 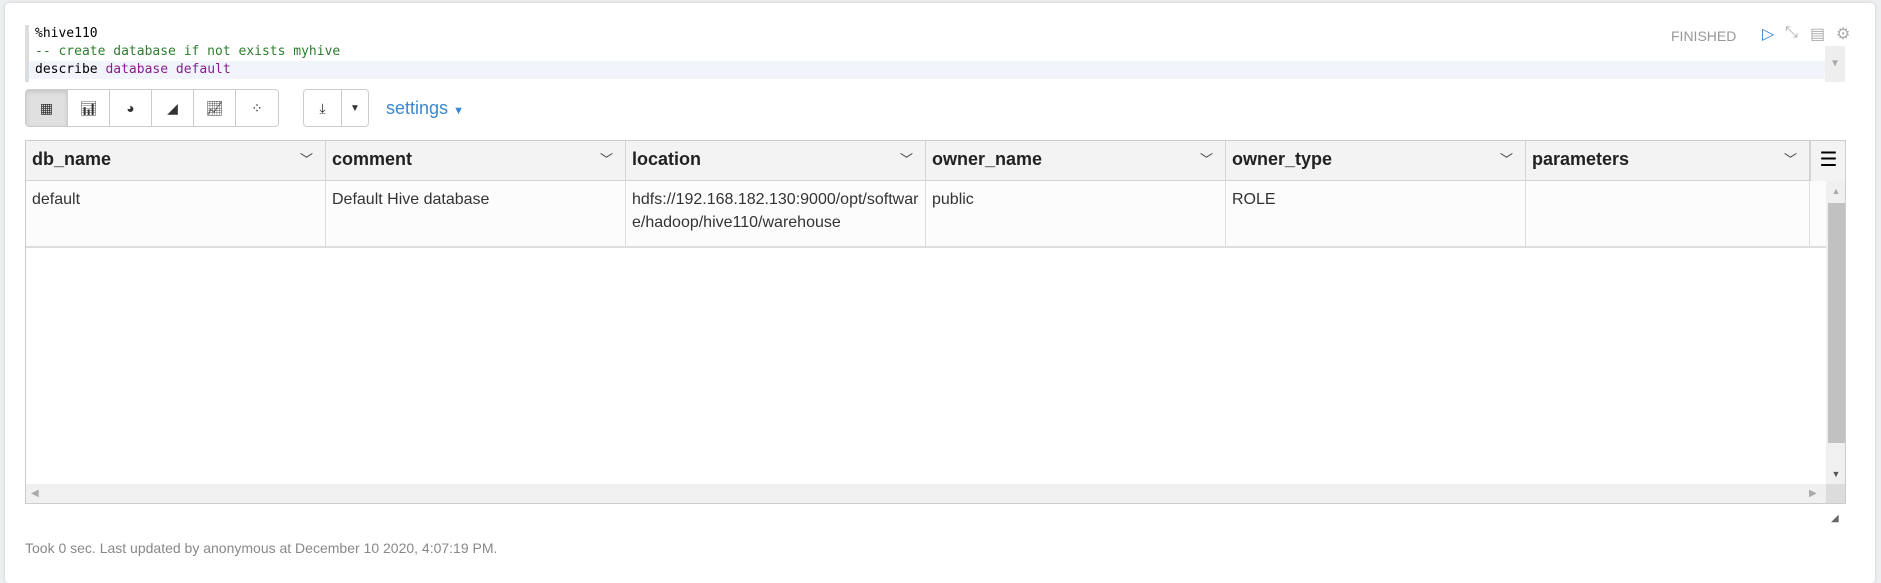 What do you see at coordinates (987, 159) in the screenshot?
I see `column-label: owner_name` at bounding box center [987, 159].